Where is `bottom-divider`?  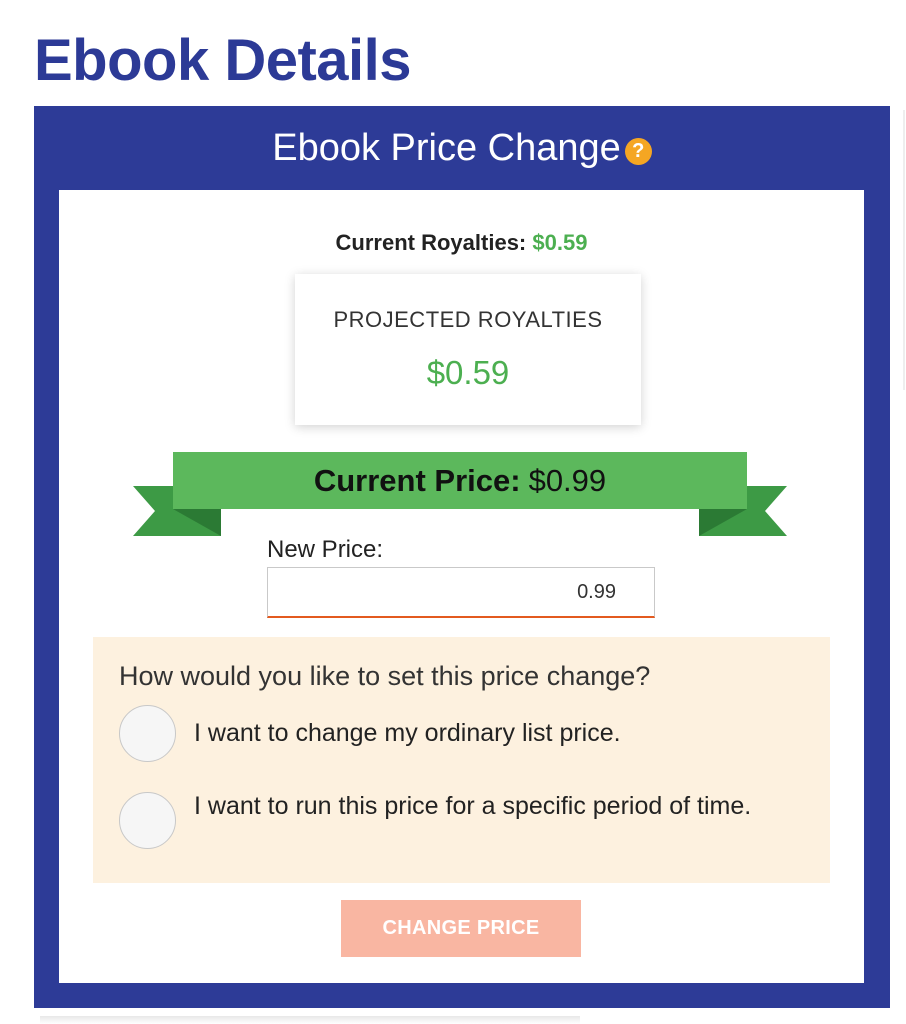
bottom-divider is located at coordinates (310, 1020).